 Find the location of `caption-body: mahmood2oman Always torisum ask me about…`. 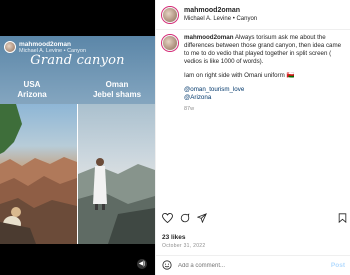

caption-body: mahmood2oman Always torisum ask me about… is located at coordinates (265, 73).